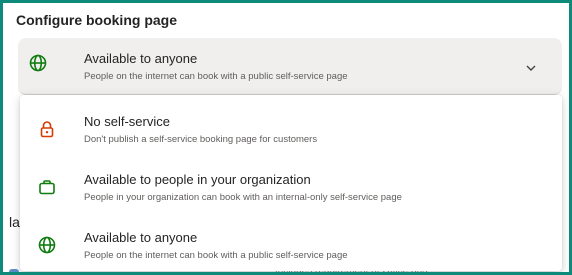 The width and height of the screenshot is (572, 275). I want to click on chevron-down-icon, so click(531, 68).